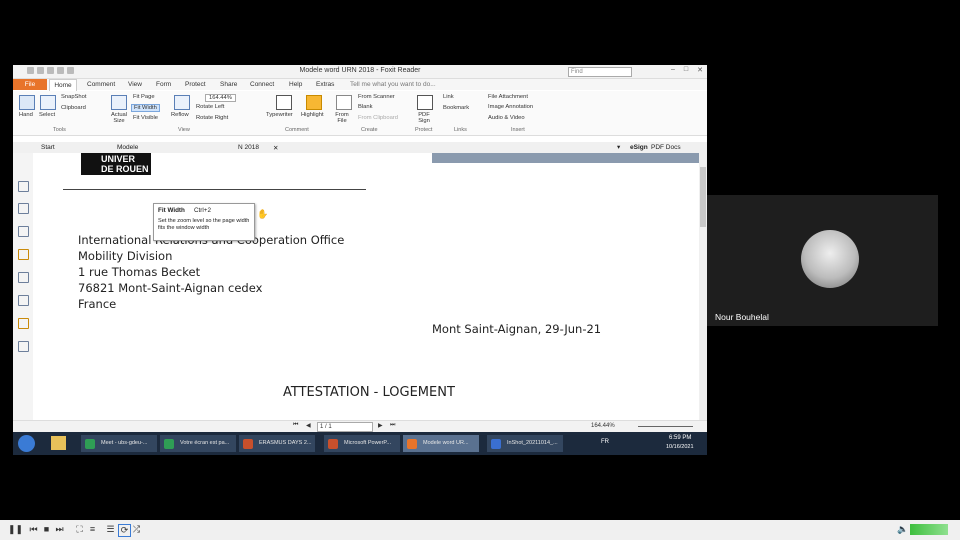 This screenshot has width=960, height=540. What do you see at coordinates (295, 425) in the screenshot?
I see `first-page-icon: ⏮` at bounding box center [295, 425].